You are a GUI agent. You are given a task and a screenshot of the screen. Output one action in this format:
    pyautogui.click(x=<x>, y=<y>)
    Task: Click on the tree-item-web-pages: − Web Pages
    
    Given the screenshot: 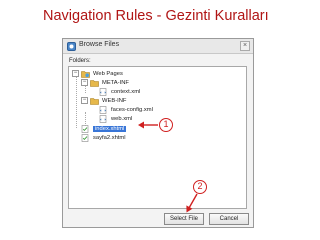 What is the action you would take?
    pyautogui.click(x=97, y=73)
    